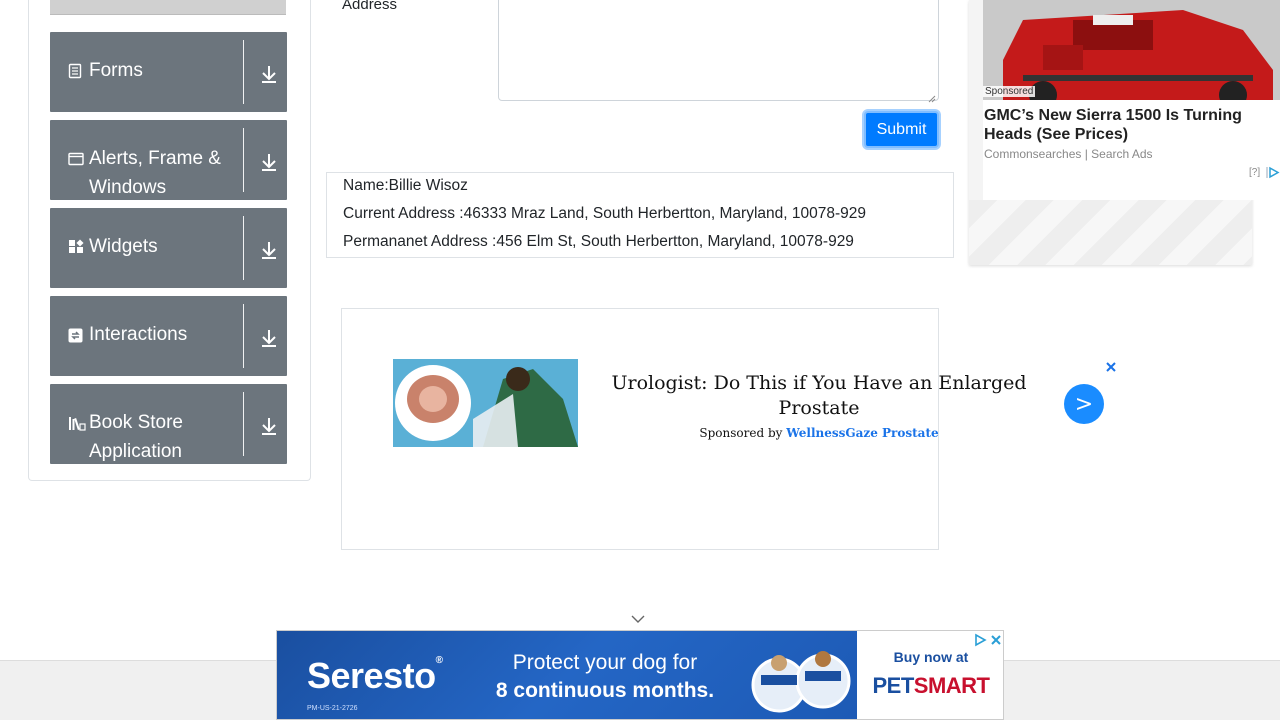 The height and width of the screenshot is (720, 1280). Describe the element at coordinates (1131, 50) in the screenshot. I see `truck-ad-image` at that location.